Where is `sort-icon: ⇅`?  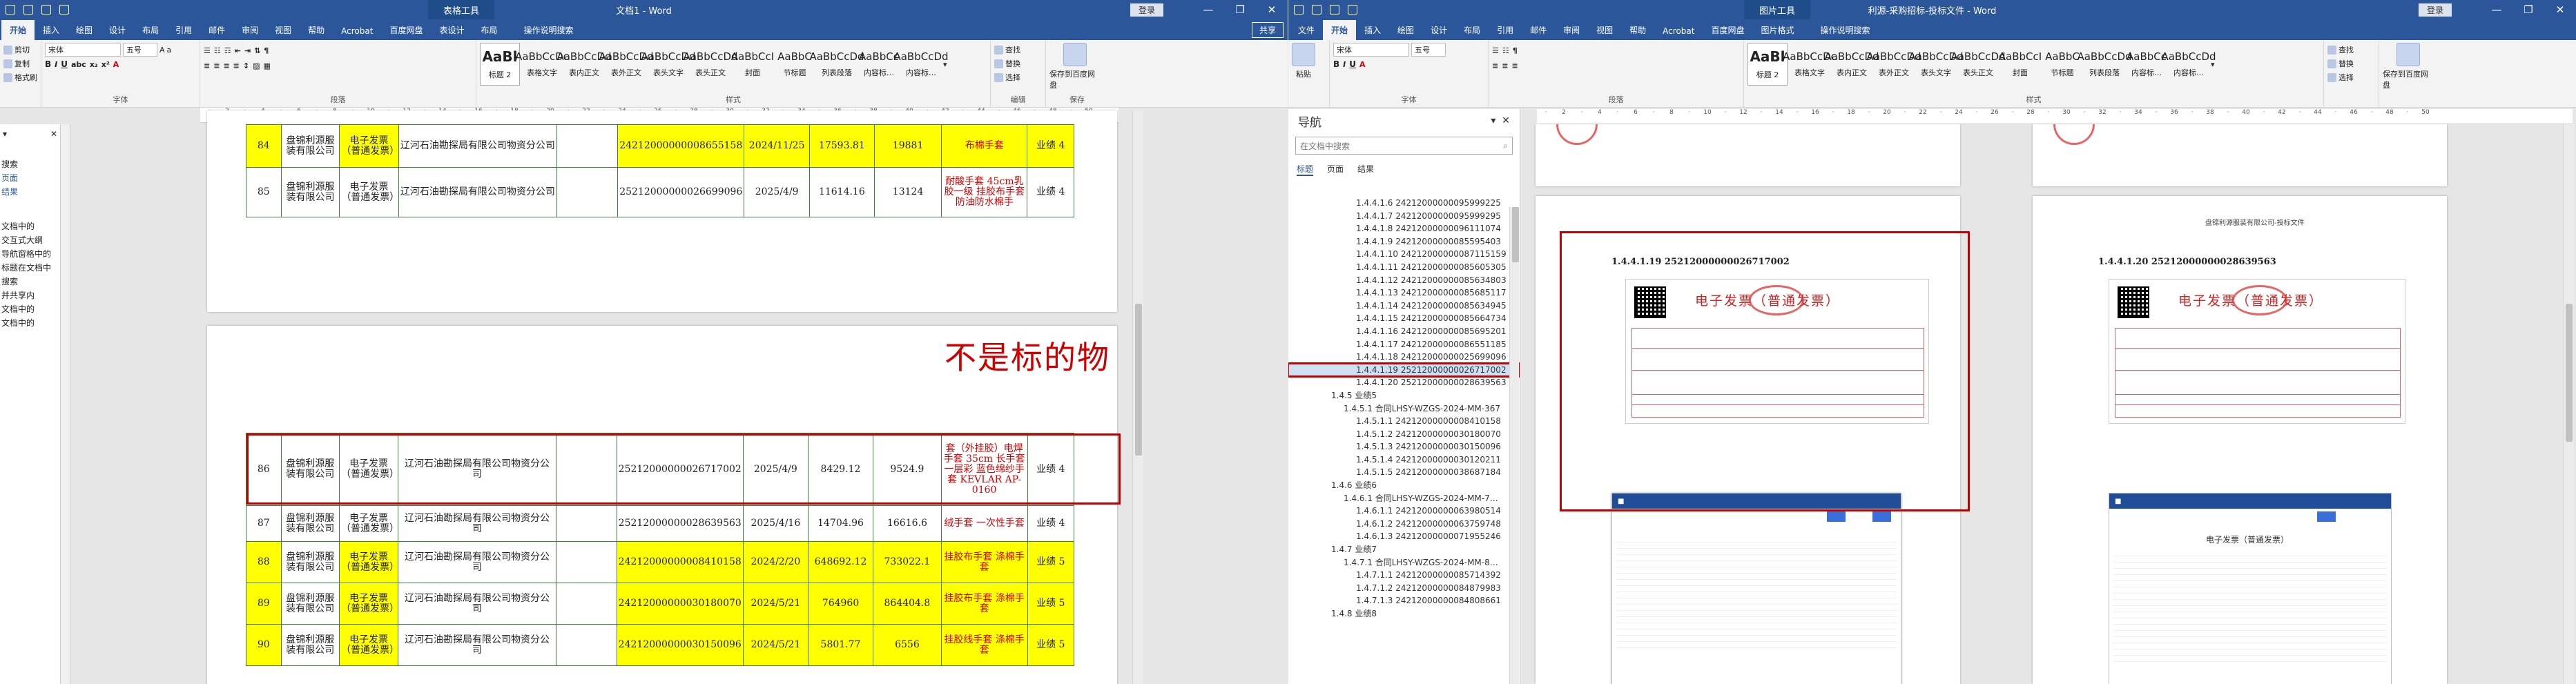
sort-icon: ⇅ is located at coordinates (257, 50).